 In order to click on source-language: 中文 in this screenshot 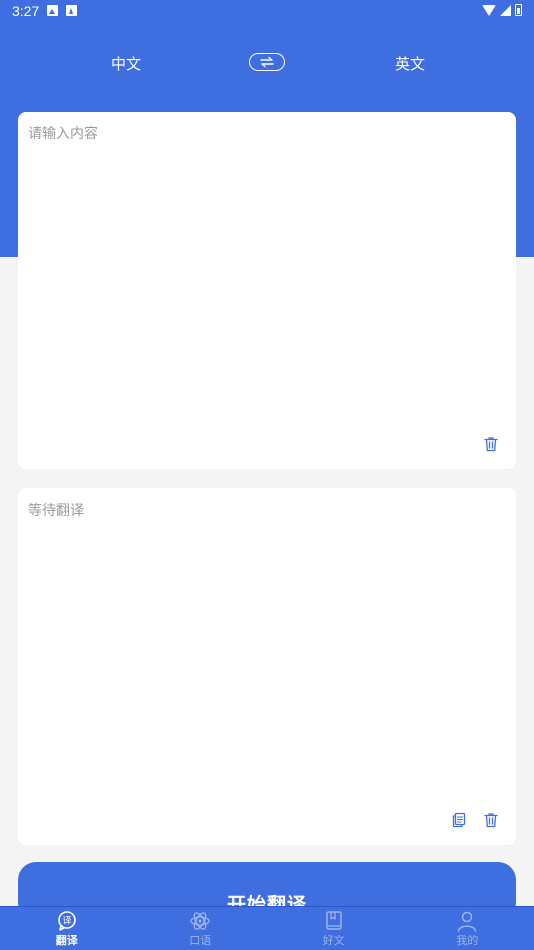, I will do `click(126, 63)`.